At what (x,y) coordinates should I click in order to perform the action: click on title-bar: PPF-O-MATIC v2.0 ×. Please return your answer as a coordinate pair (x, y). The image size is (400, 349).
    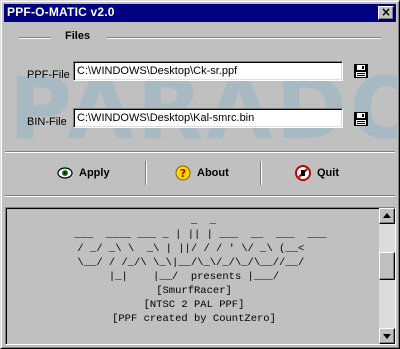
    Looking at the image, I should click on (200, 13).